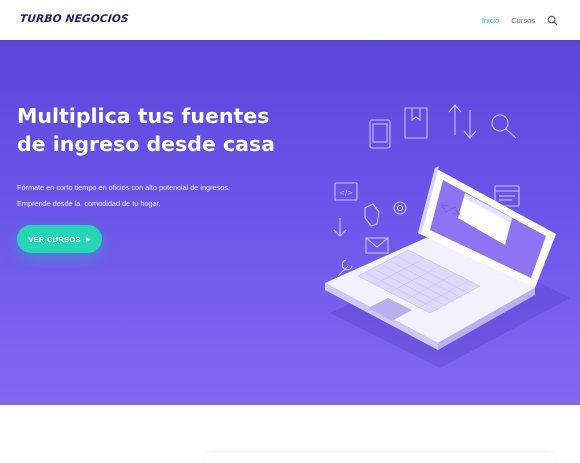 This screenshot has height=463, width=580. What do you see at coordinates (340, 227) in the screenshot?
I see `down-arrow-icon` at bounding box center [340, 227].